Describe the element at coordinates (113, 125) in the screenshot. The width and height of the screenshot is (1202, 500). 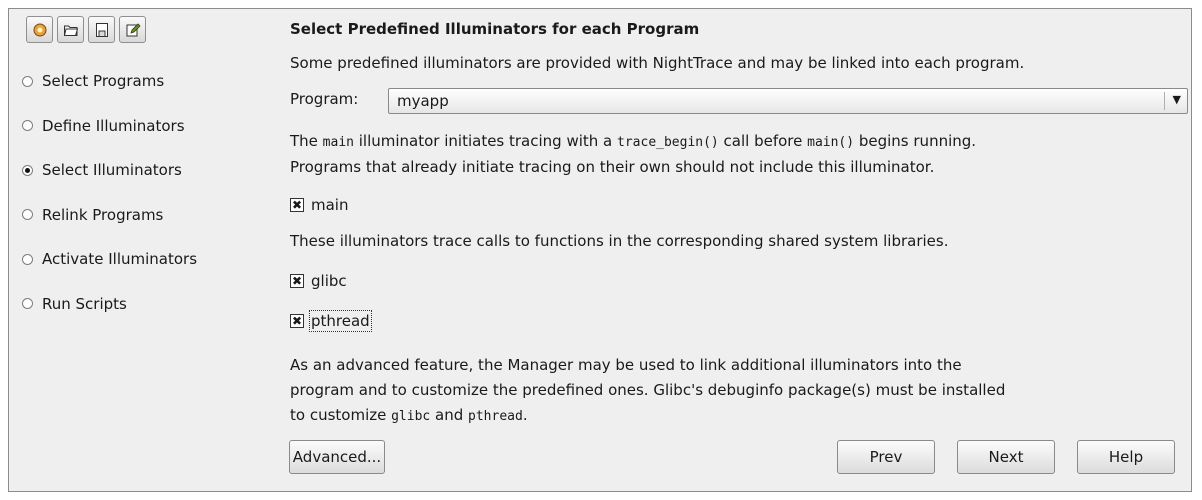
I see `step-label: Define Illuminators` at that location.